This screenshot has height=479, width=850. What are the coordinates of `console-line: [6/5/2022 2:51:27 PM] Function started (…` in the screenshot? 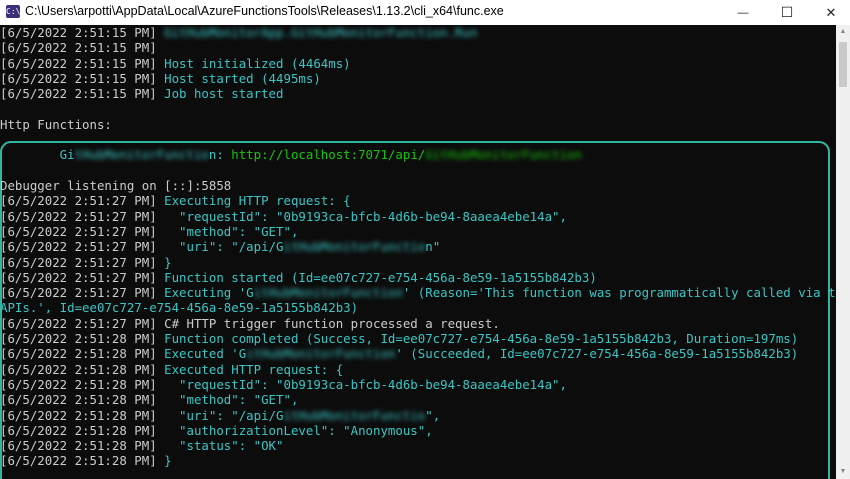 It's located at (298, 277).